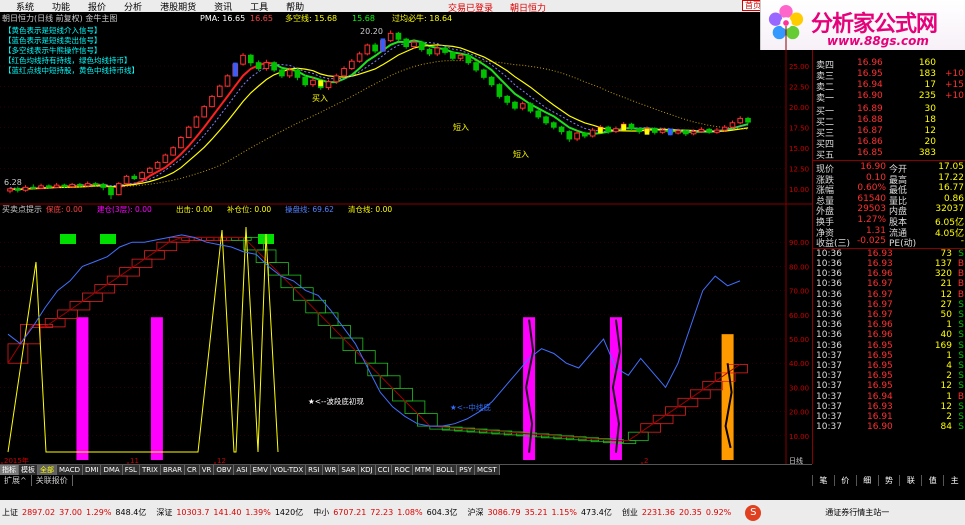 This screenshot has width=965, height=525. Describe the element at coordinates (207, 470) in the screenshot. I see `indicator-tab: VR` at that location.